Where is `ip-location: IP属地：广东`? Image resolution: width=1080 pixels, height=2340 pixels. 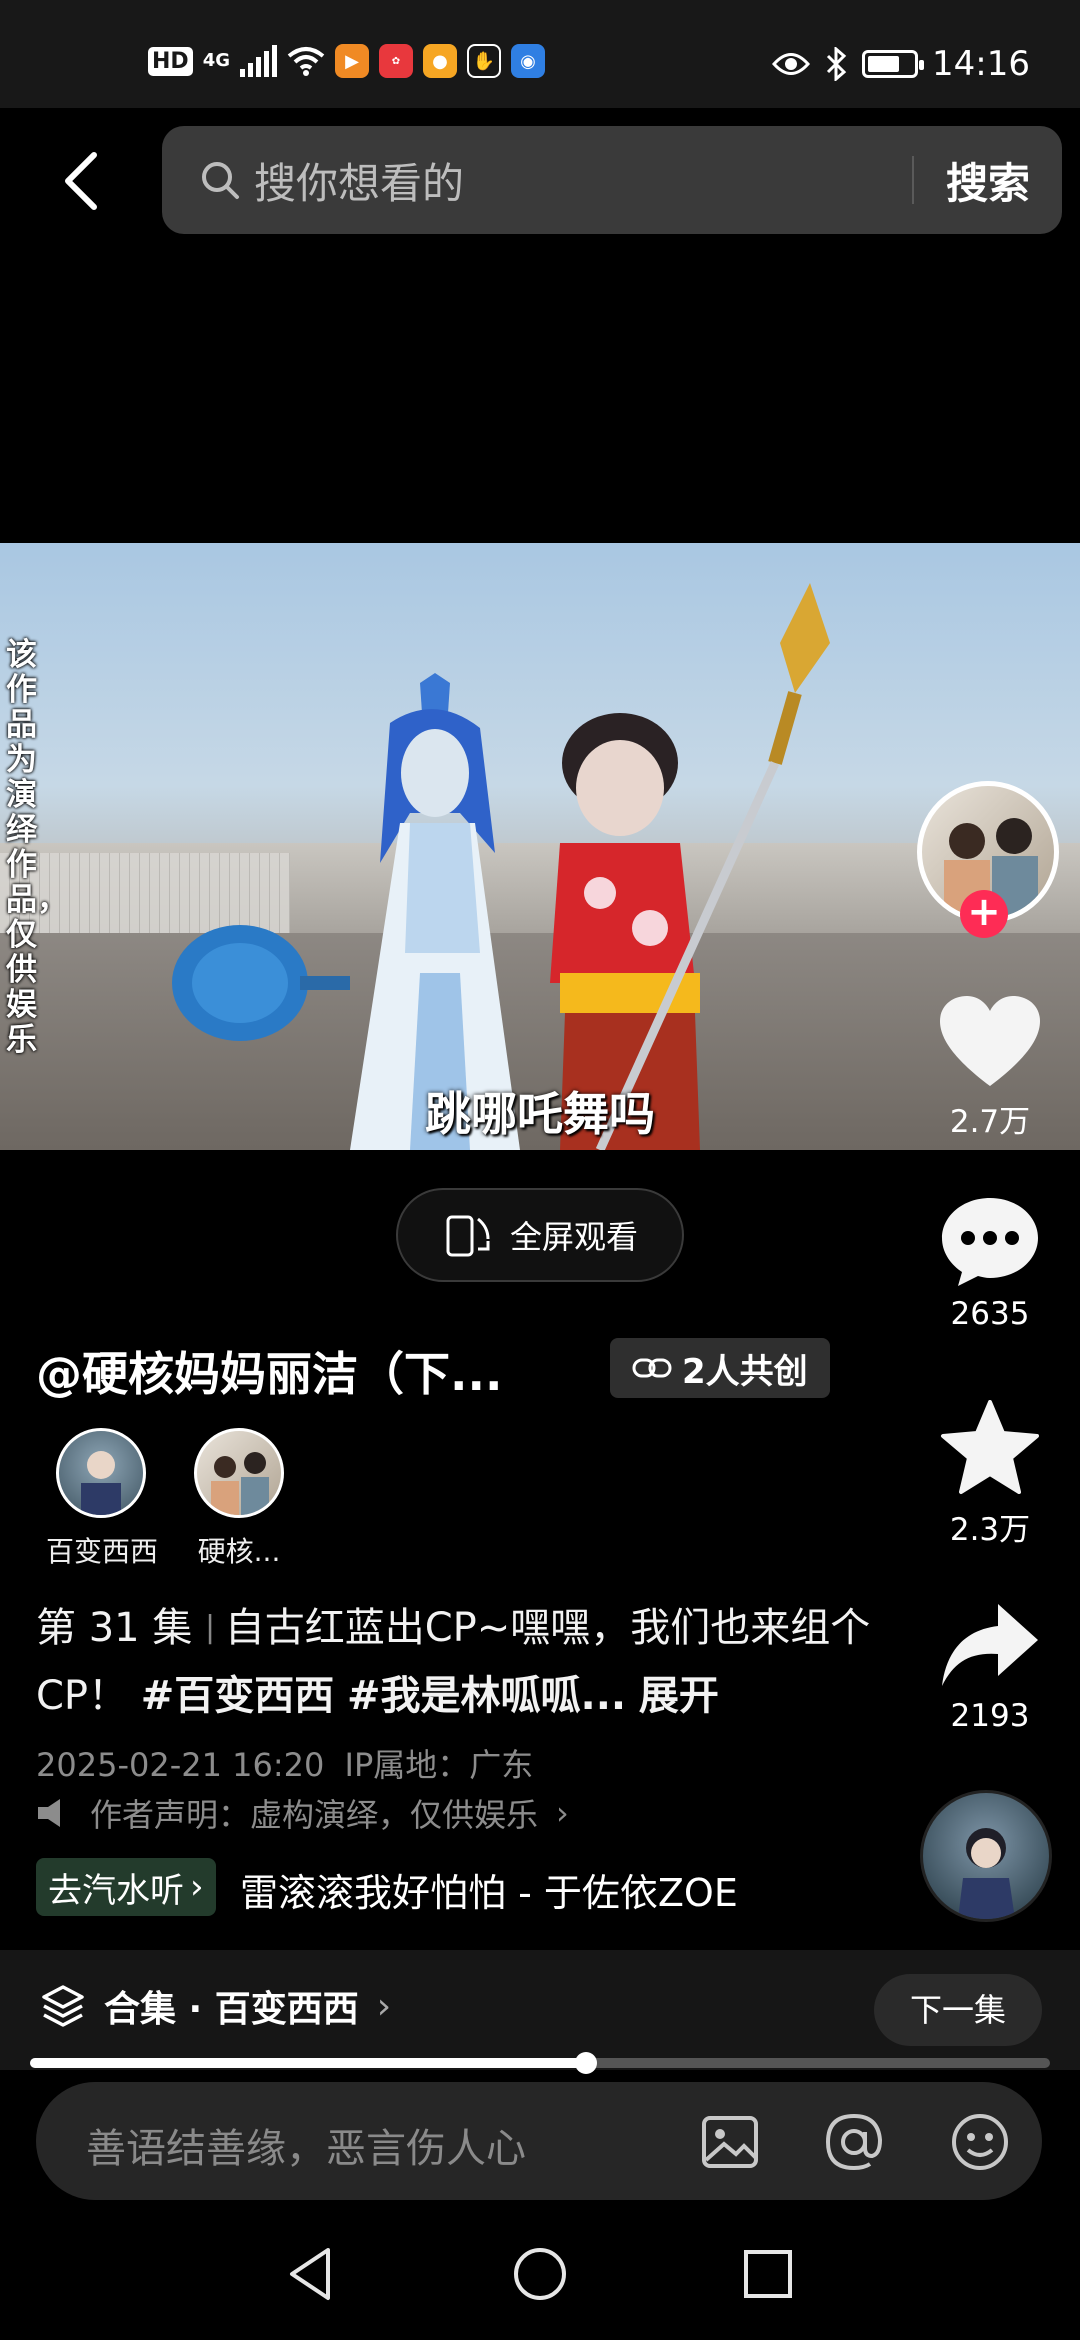
ip-location: IP属地：广东 is located at coordinates (439, 1765).